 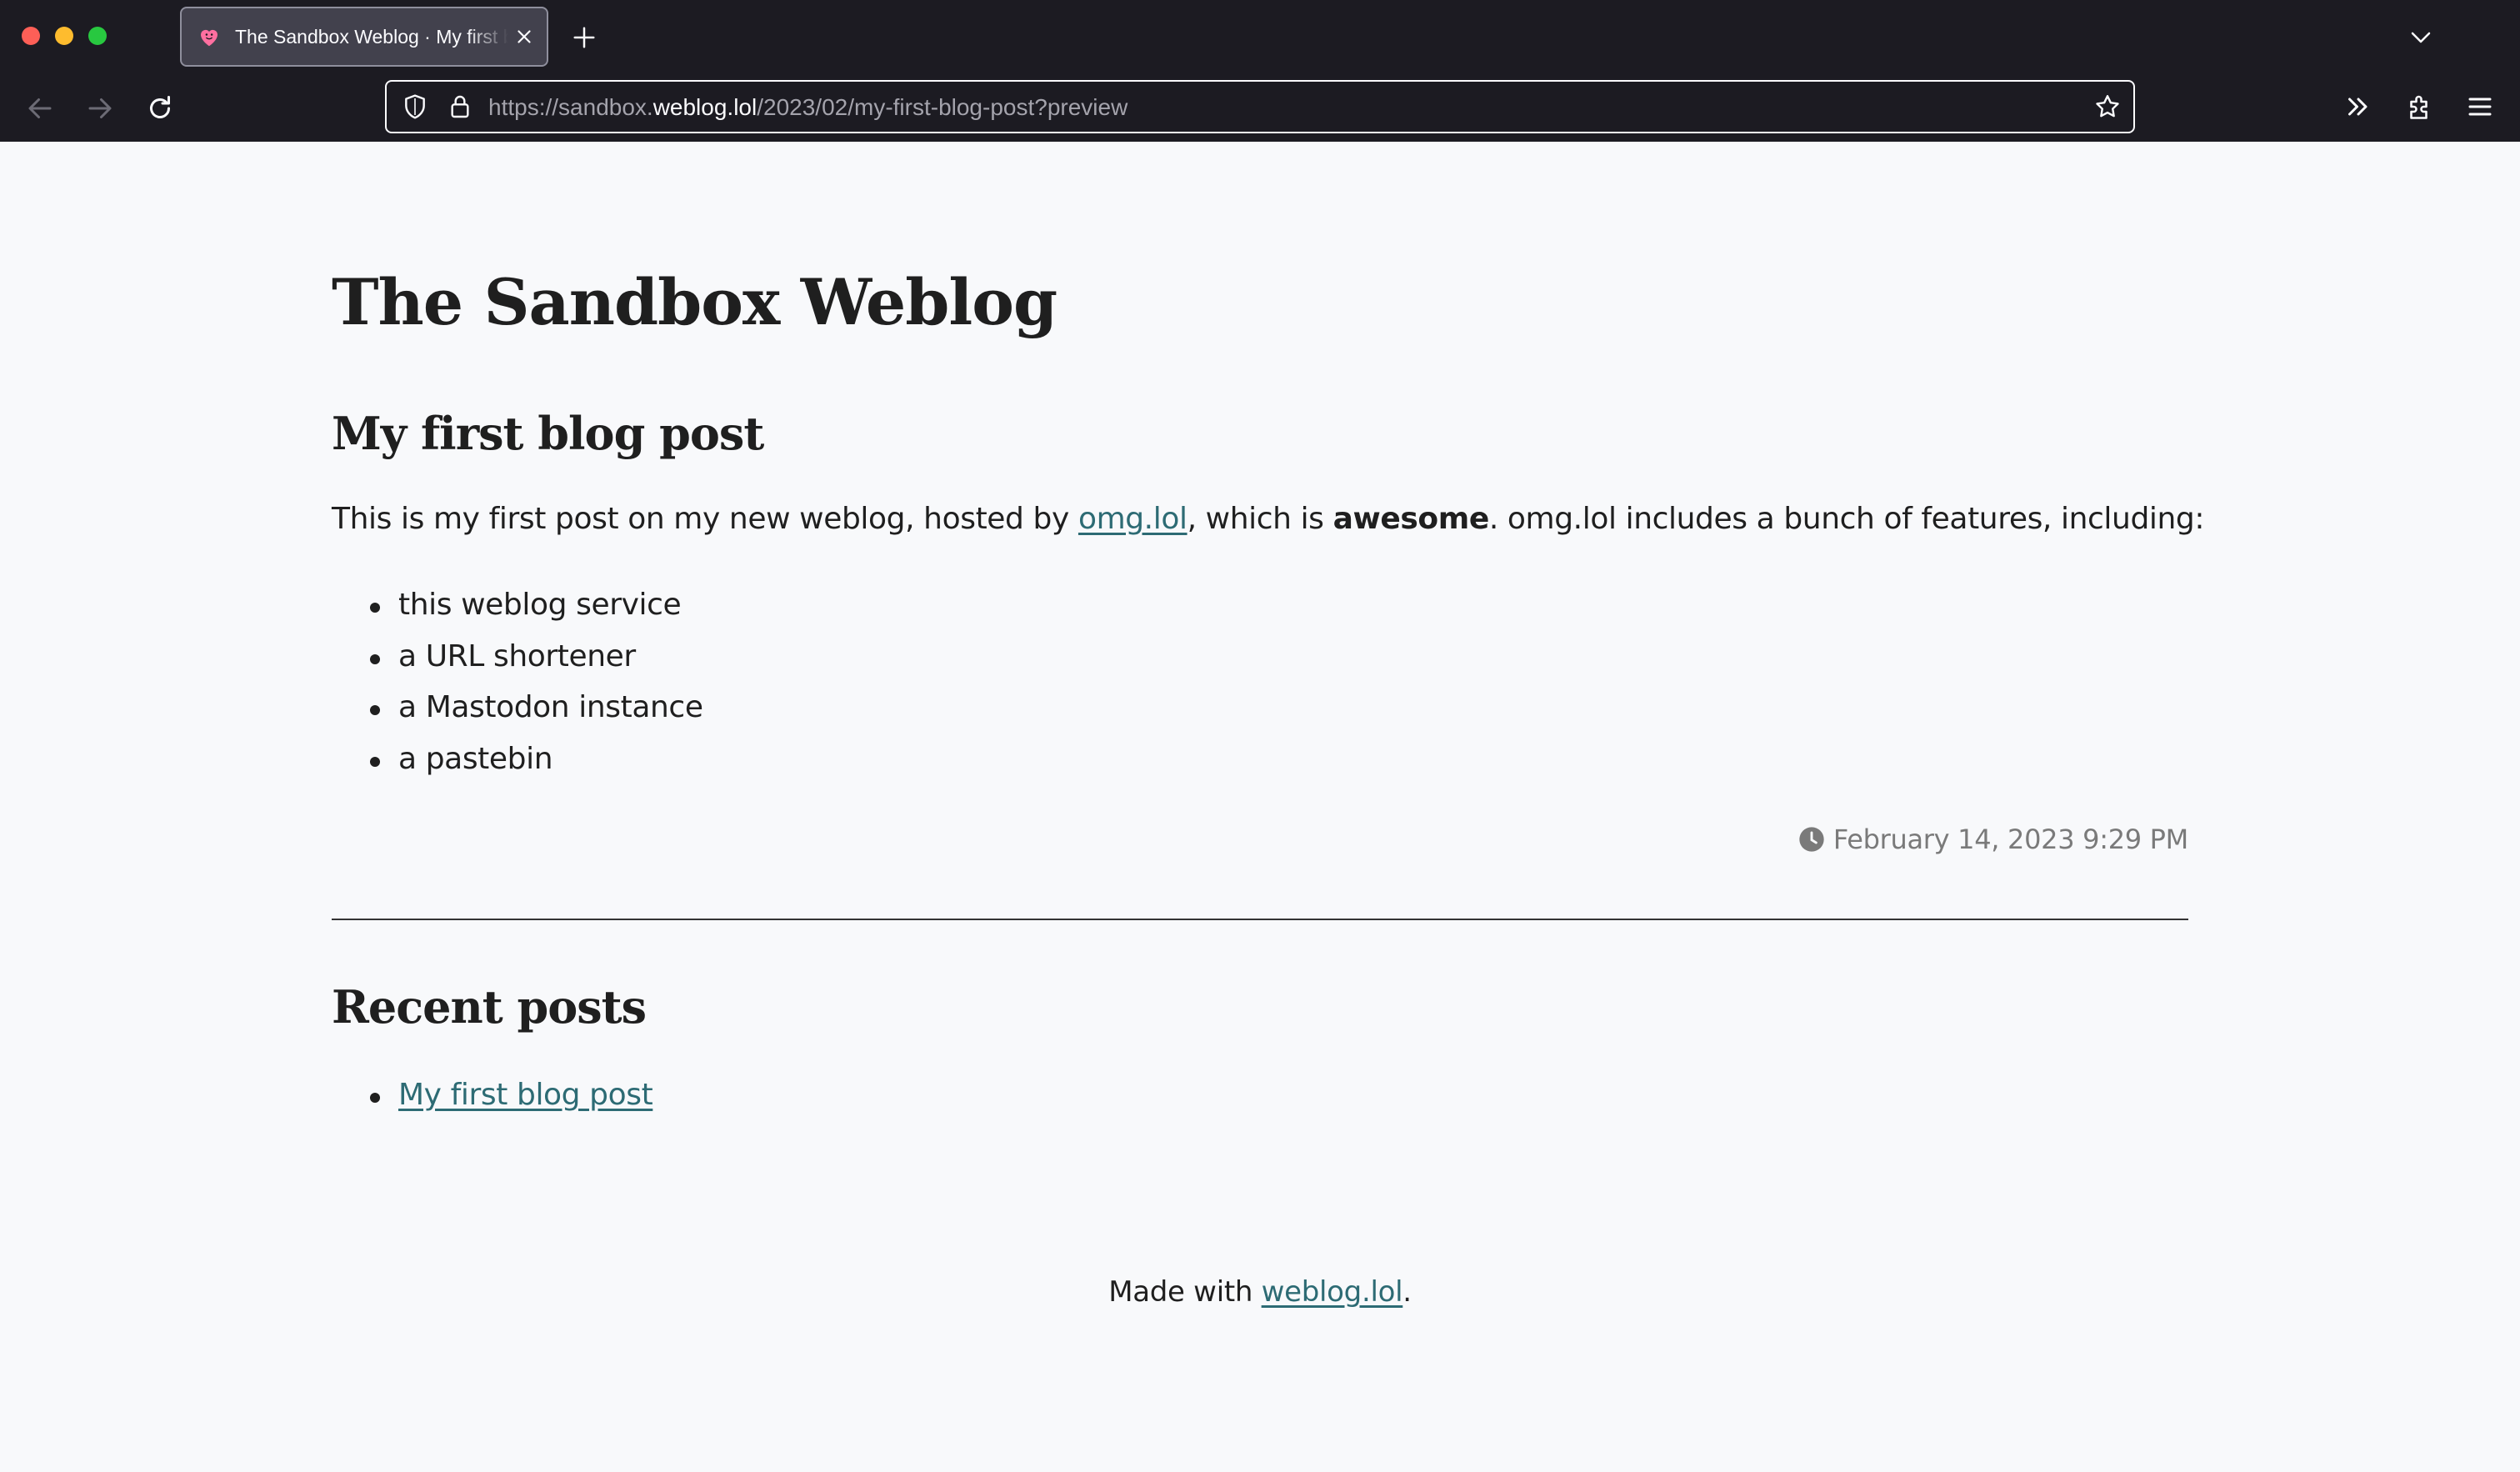 I want to click on post-title: My first blog post, so click(x=548, y=433).